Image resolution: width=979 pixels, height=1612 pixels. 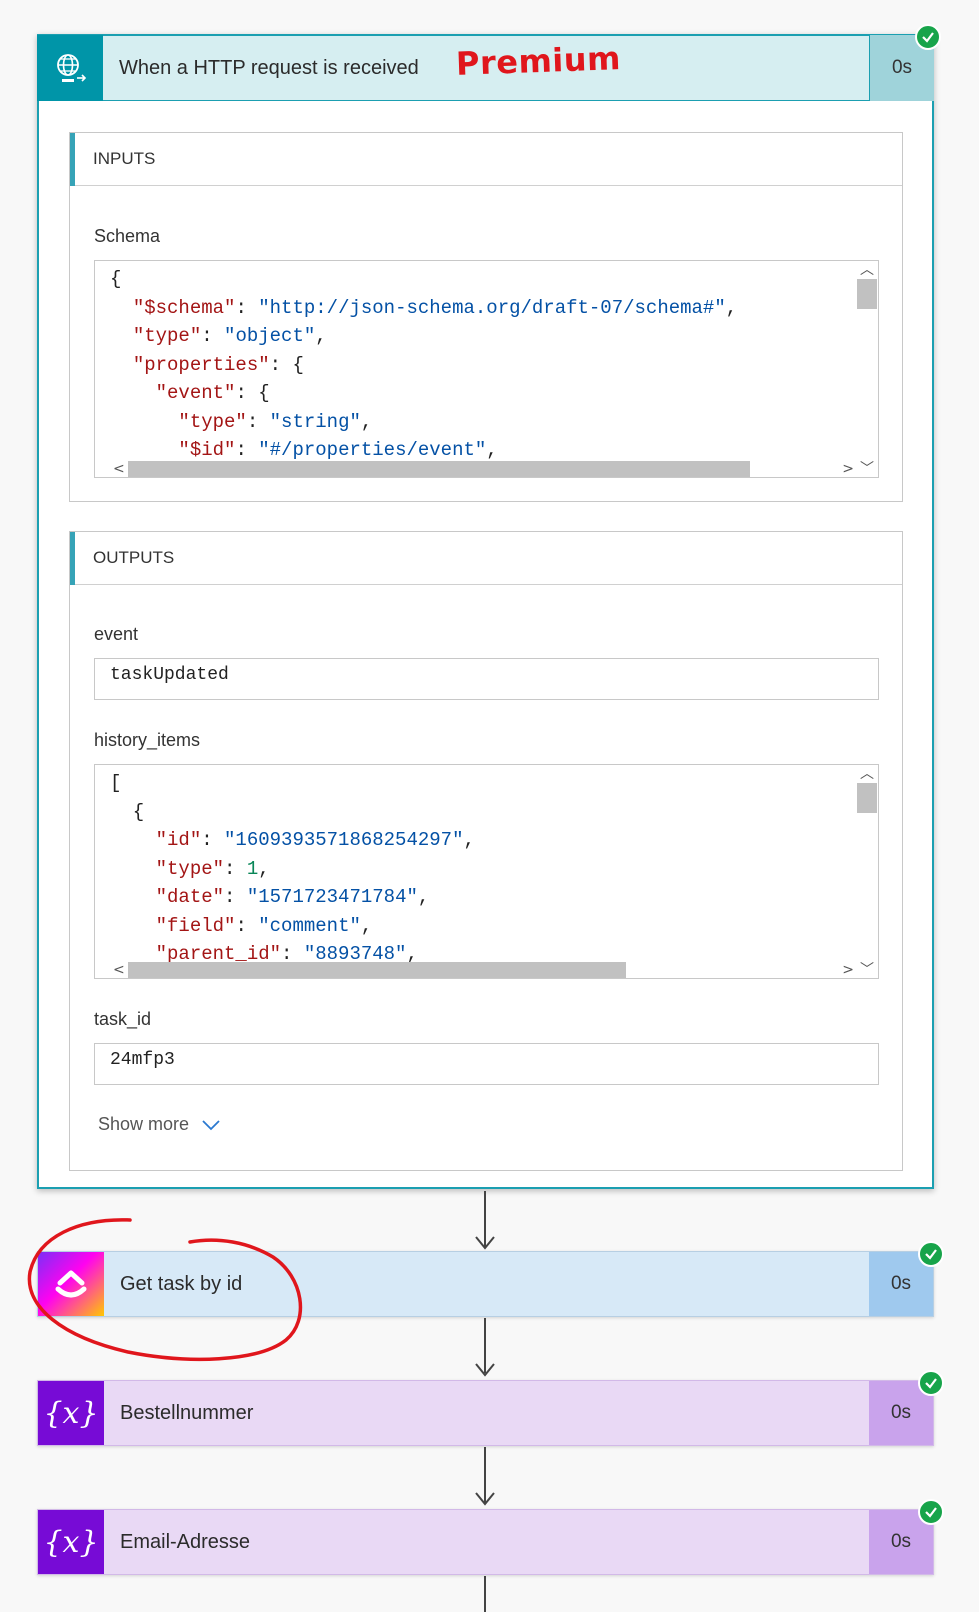 What do you see at coordinates (169, 675) in the screenshot?
I see `event-value: taskUpdated` at bounding box center [169, 675].